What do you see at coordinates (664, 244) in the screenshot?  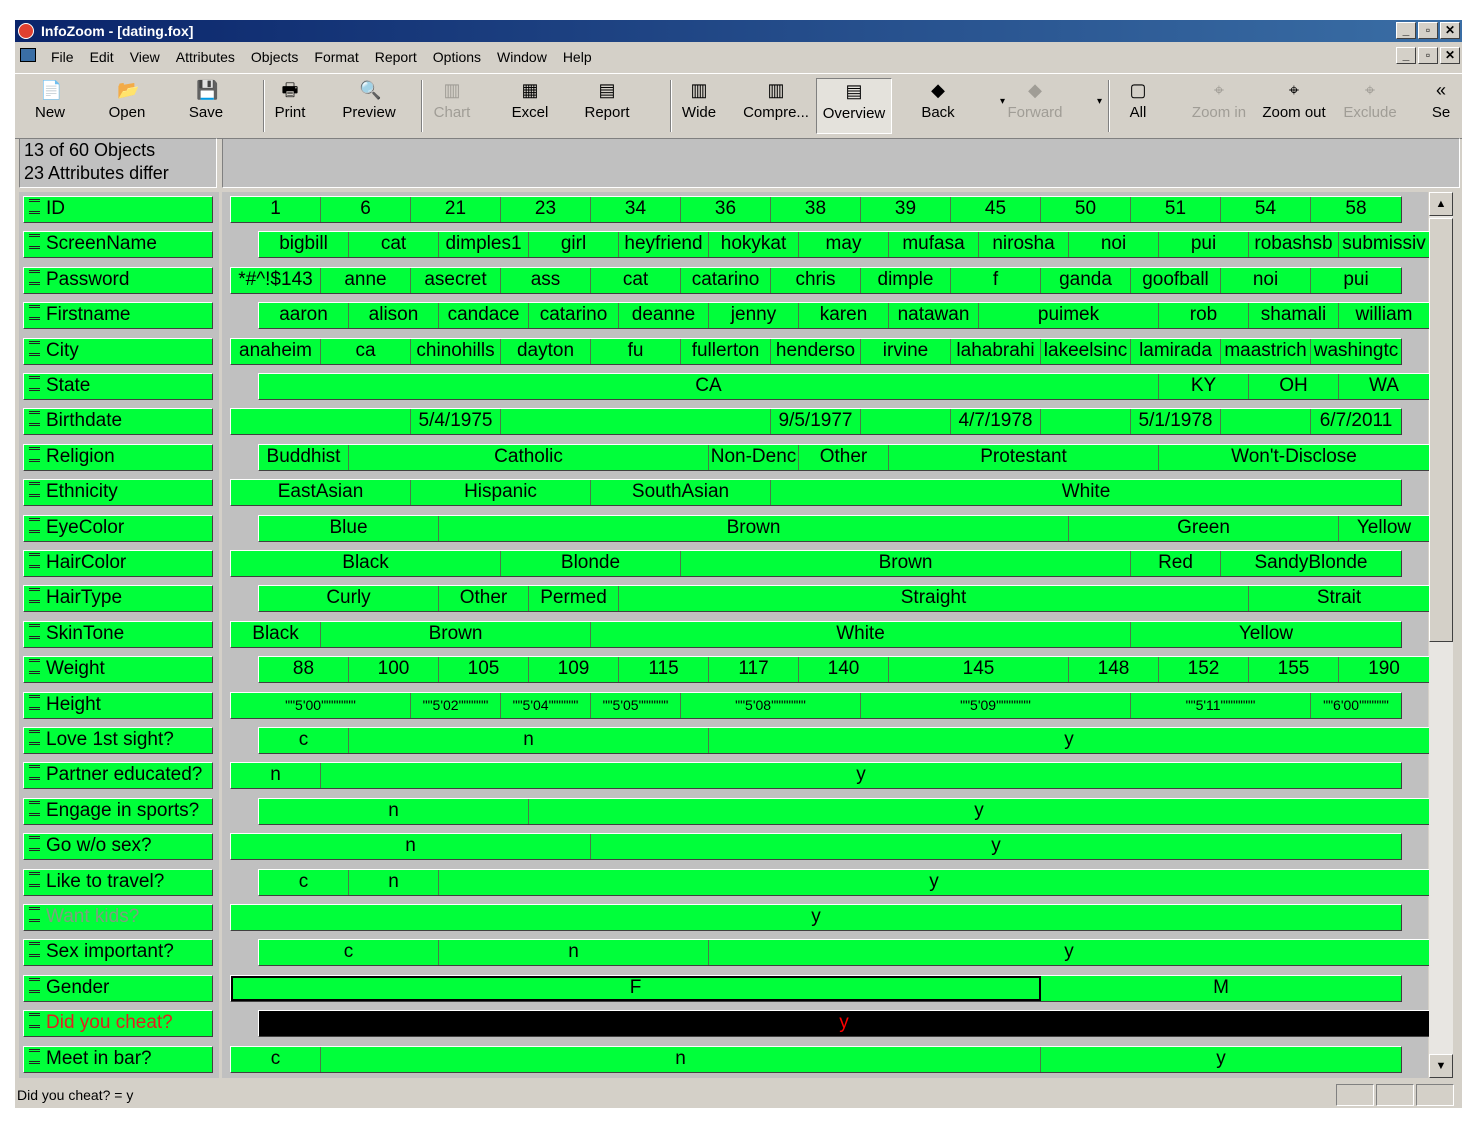 I see `value-cell: heyfriend` at bounding box center [664, 244].